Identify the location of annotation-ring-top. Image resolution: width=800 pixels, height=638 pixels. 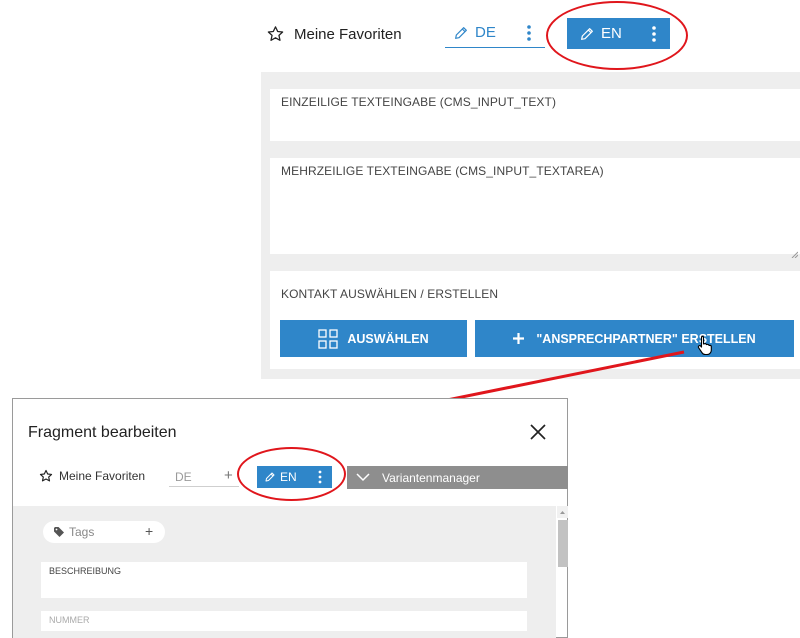
(617, 35).